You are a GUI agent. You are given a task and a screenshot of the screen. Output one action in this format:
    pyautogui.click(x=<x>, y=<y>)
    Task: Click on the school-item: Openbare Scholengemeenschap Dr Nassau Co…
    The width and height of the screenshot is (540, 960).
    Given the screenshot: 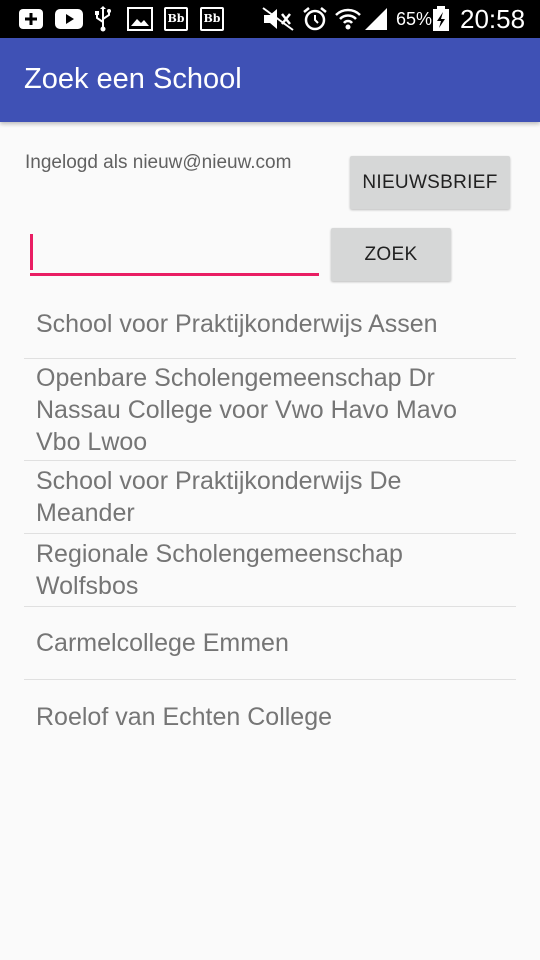 What is the action you would take?
    pyautogui.click(x=270, y=410)
    